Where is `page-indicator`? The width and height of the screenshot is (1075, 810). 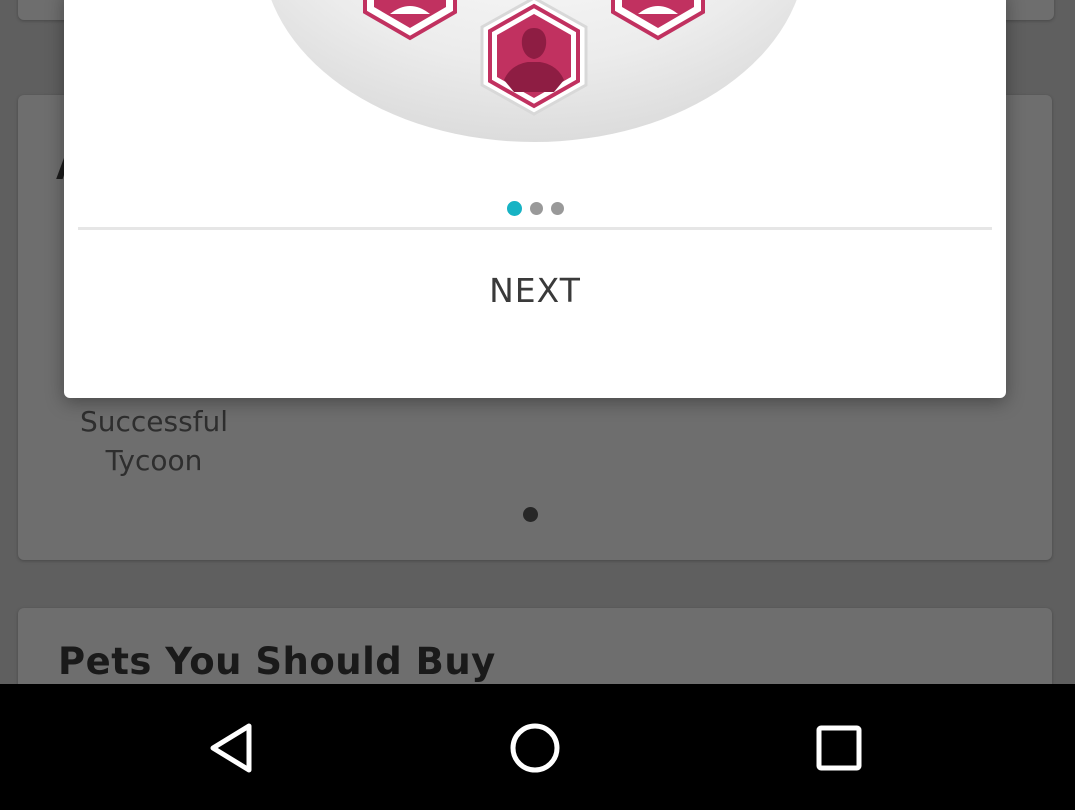
page-indicator is located at coordinates (535, 207).